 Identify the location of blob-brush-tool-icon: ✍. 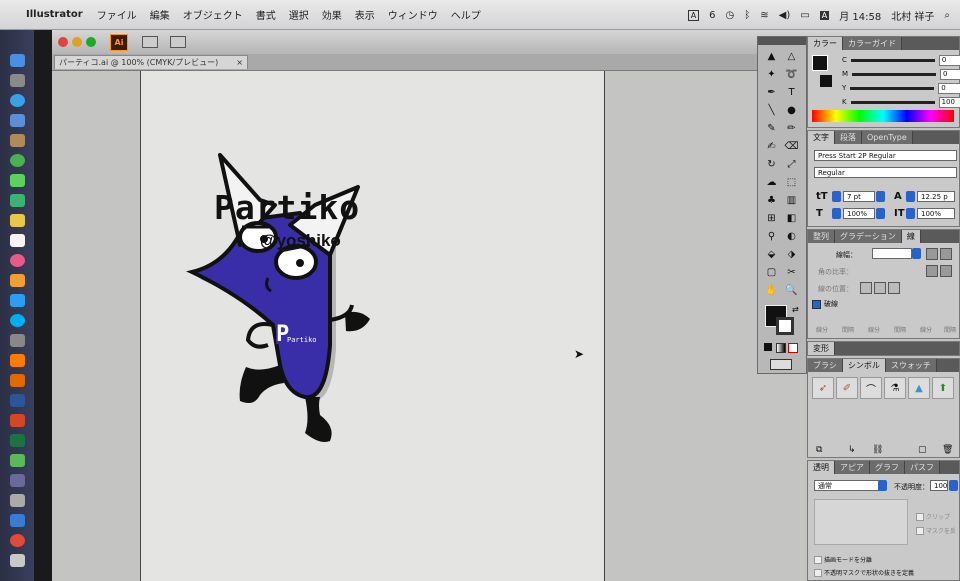
(771, 146).